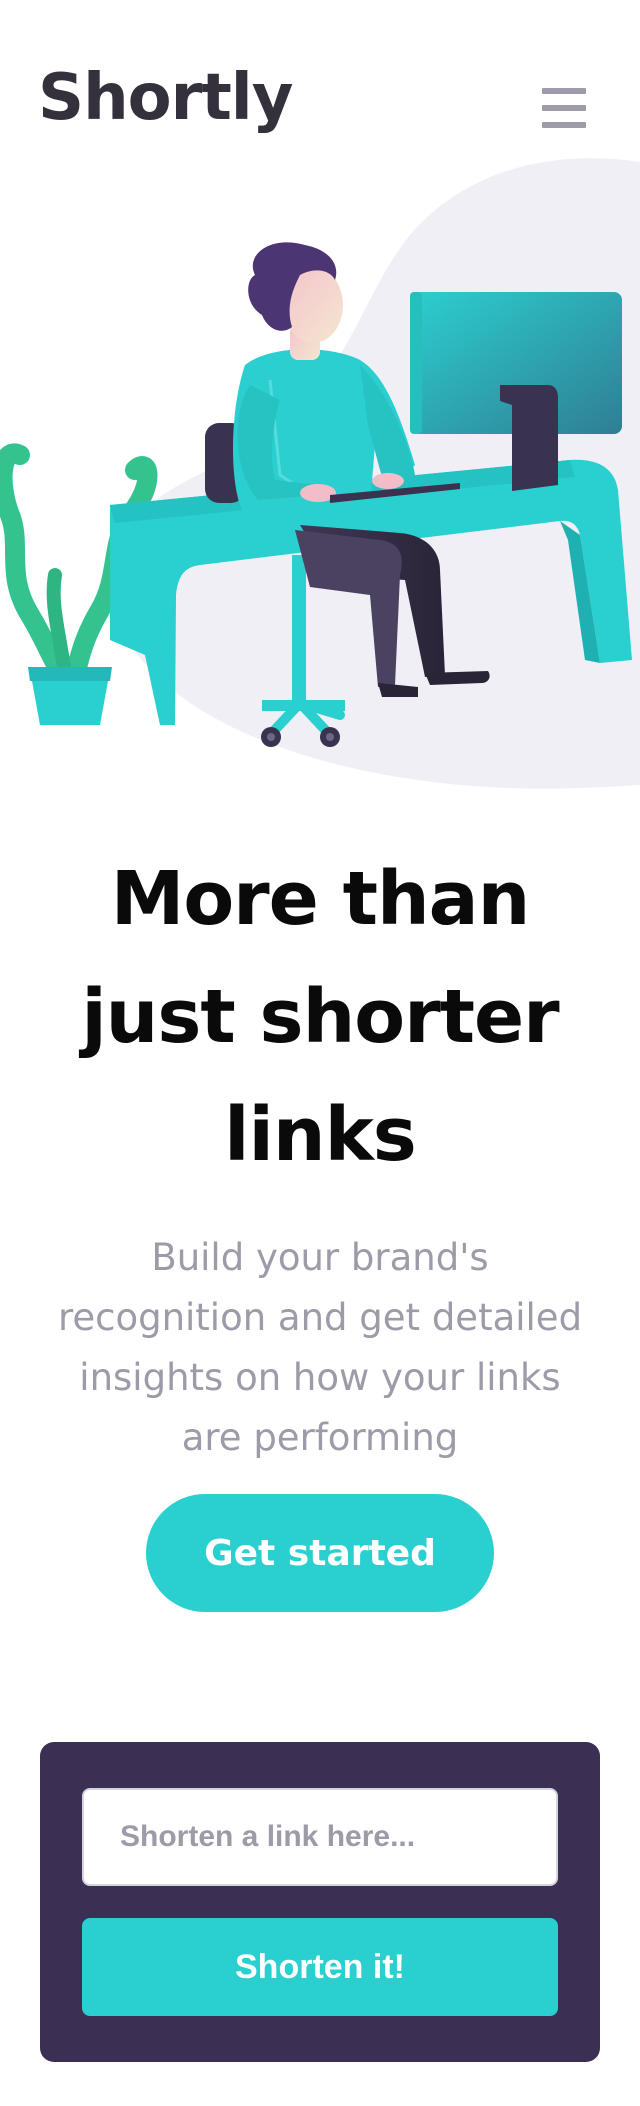 This screenshot has width=640, height=2106. Describe the element at coordinates (320, 1257) in the screenshot. I see `hero-subtitle-line: Build your brand's` at that location.